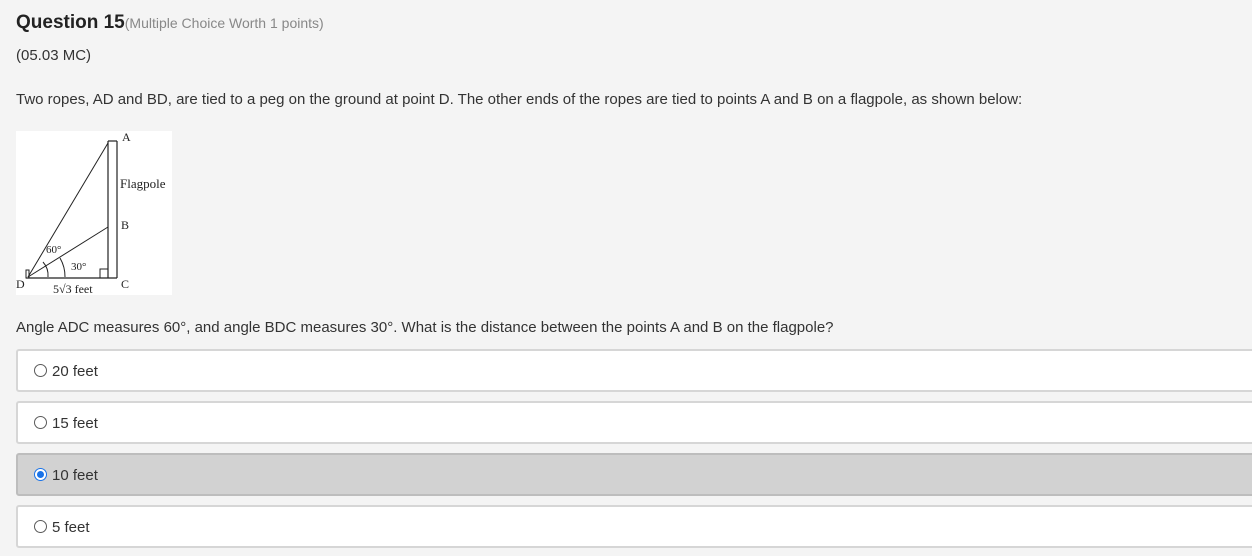 The width and height of the screenshot is (1252, 556). What do you see at coordinates (70, 22) in the screenshot?
I see `question-title: Question 15` at bounding box center [70, 22].